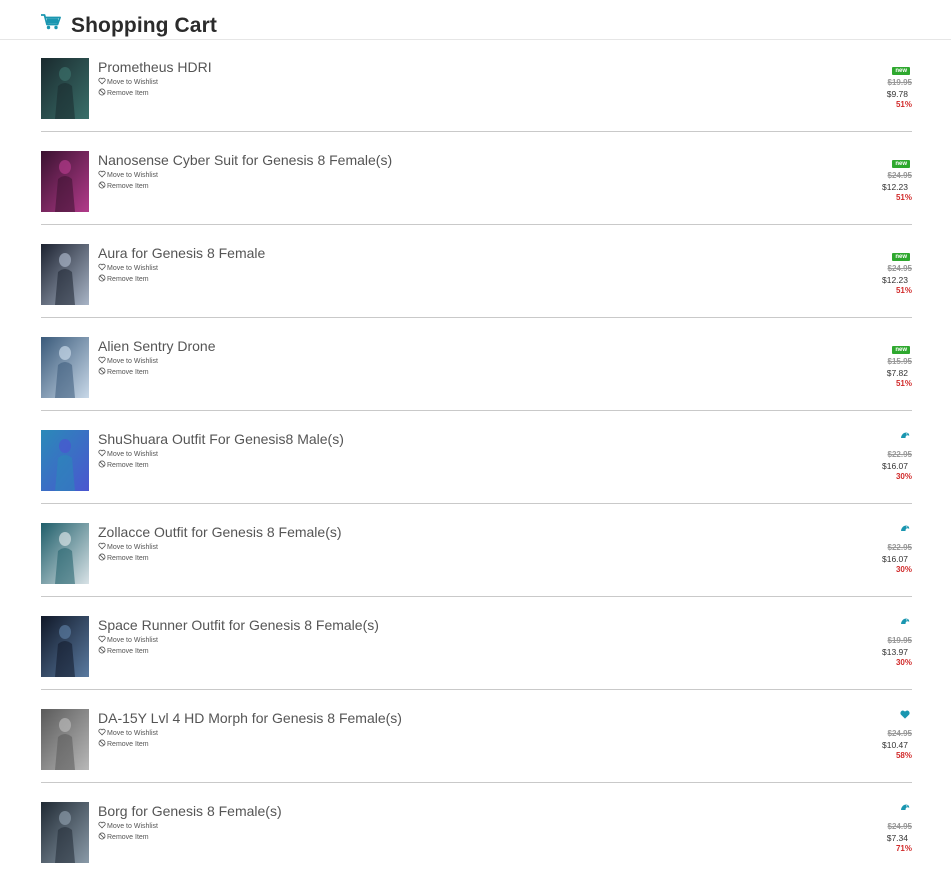  Describe the element at coordinates (144, 25) in the screenshot. I see `page-title: Shopping Cart` at that location.